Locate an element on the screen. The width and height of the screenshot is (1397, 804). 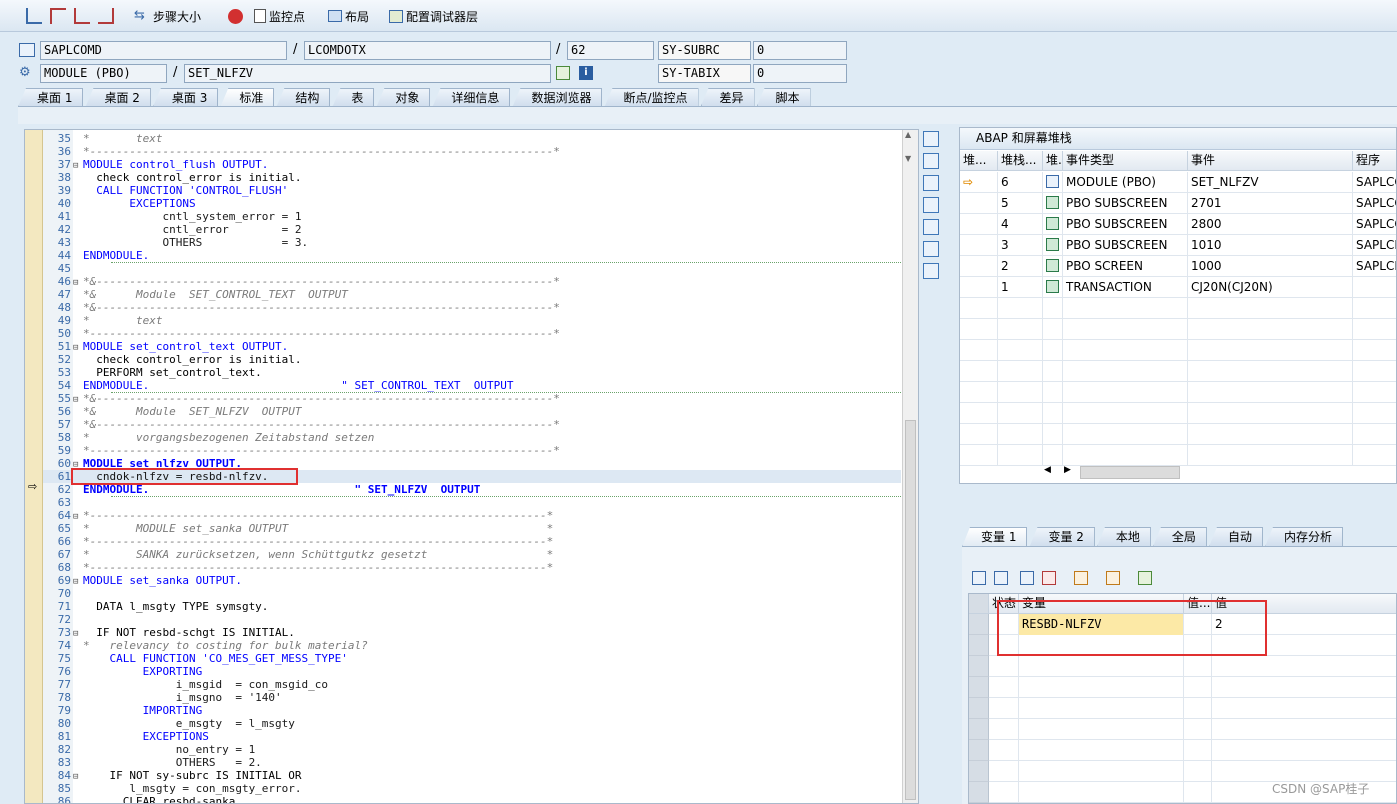
close-icon is located at coordinates (931, 139).